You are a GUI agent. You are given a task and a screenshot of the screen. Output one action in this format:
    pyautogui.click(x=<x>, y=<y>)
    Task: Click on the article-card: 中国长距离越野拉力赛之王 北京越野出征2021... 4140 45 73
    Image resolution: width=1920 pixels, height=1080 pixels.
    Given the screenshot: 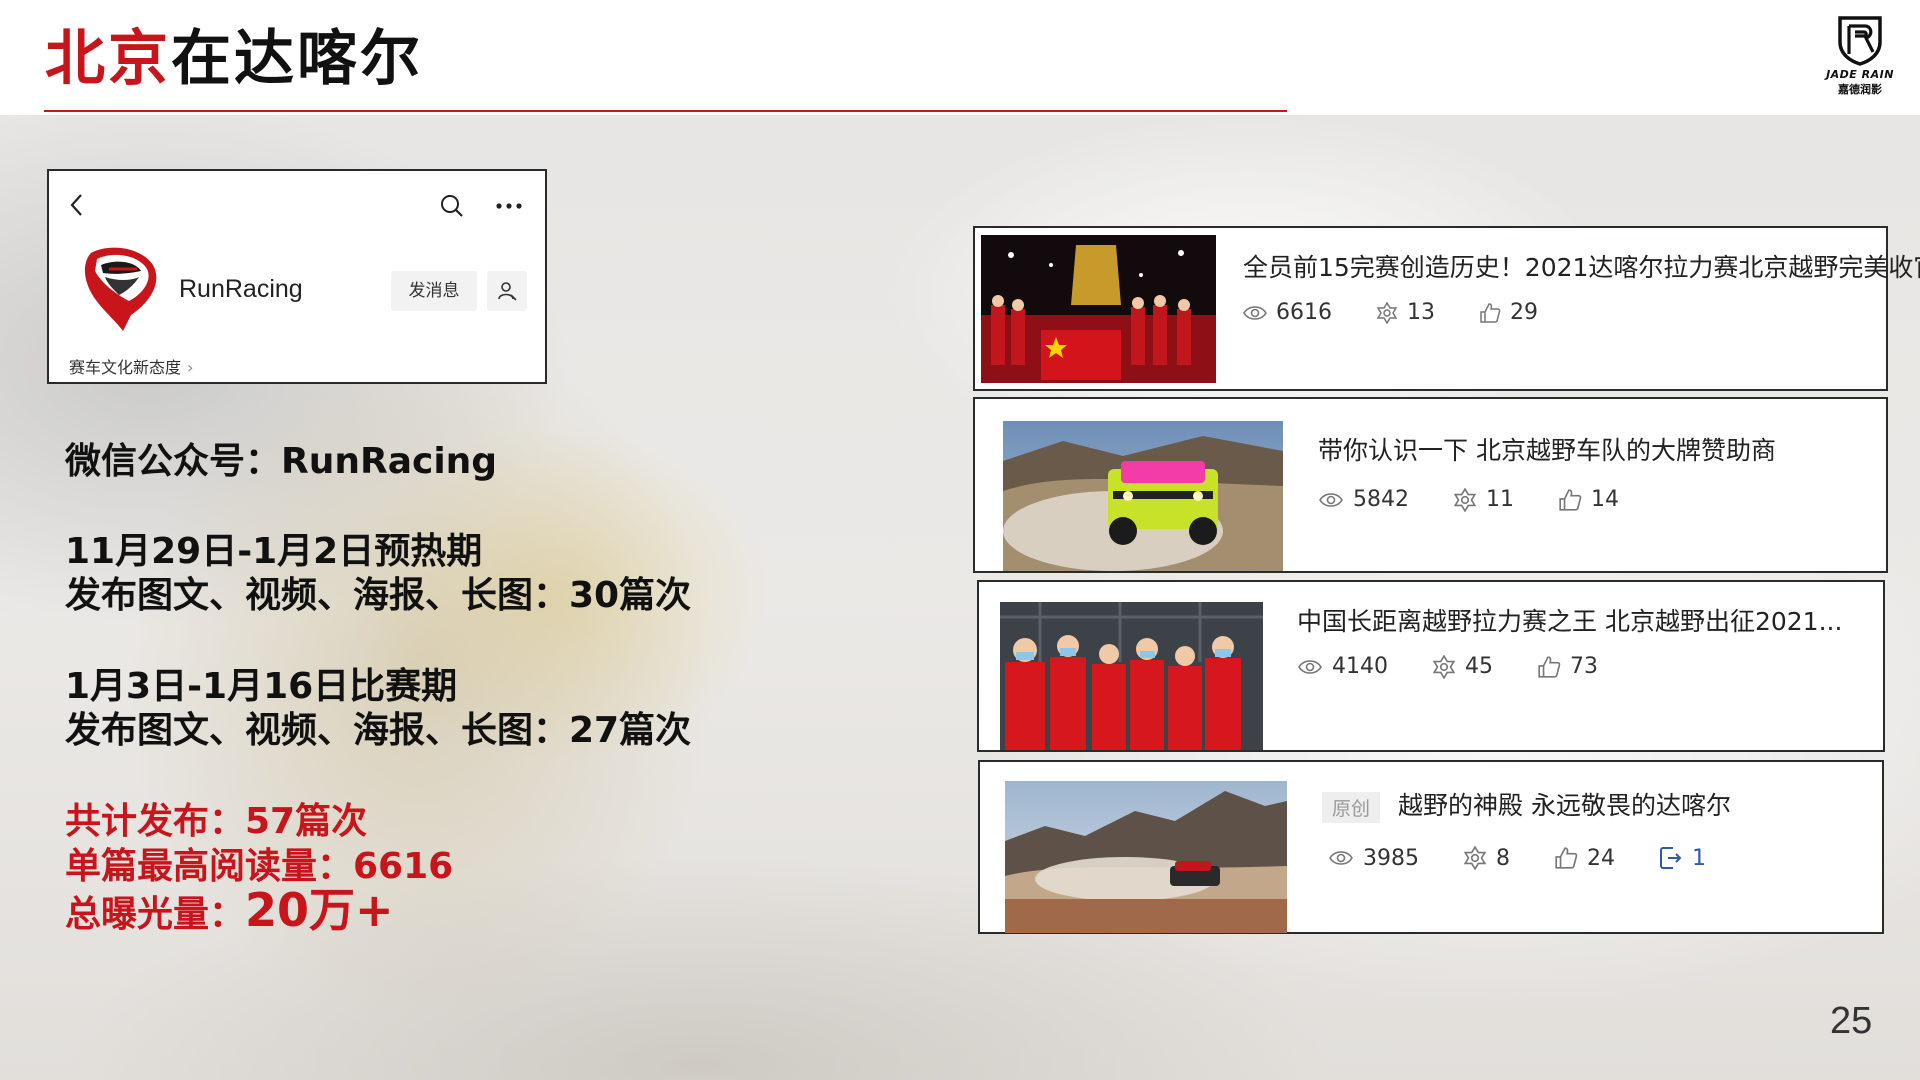 What is the action you would take?
    pyautogui.click(x=1431, y=666)
    